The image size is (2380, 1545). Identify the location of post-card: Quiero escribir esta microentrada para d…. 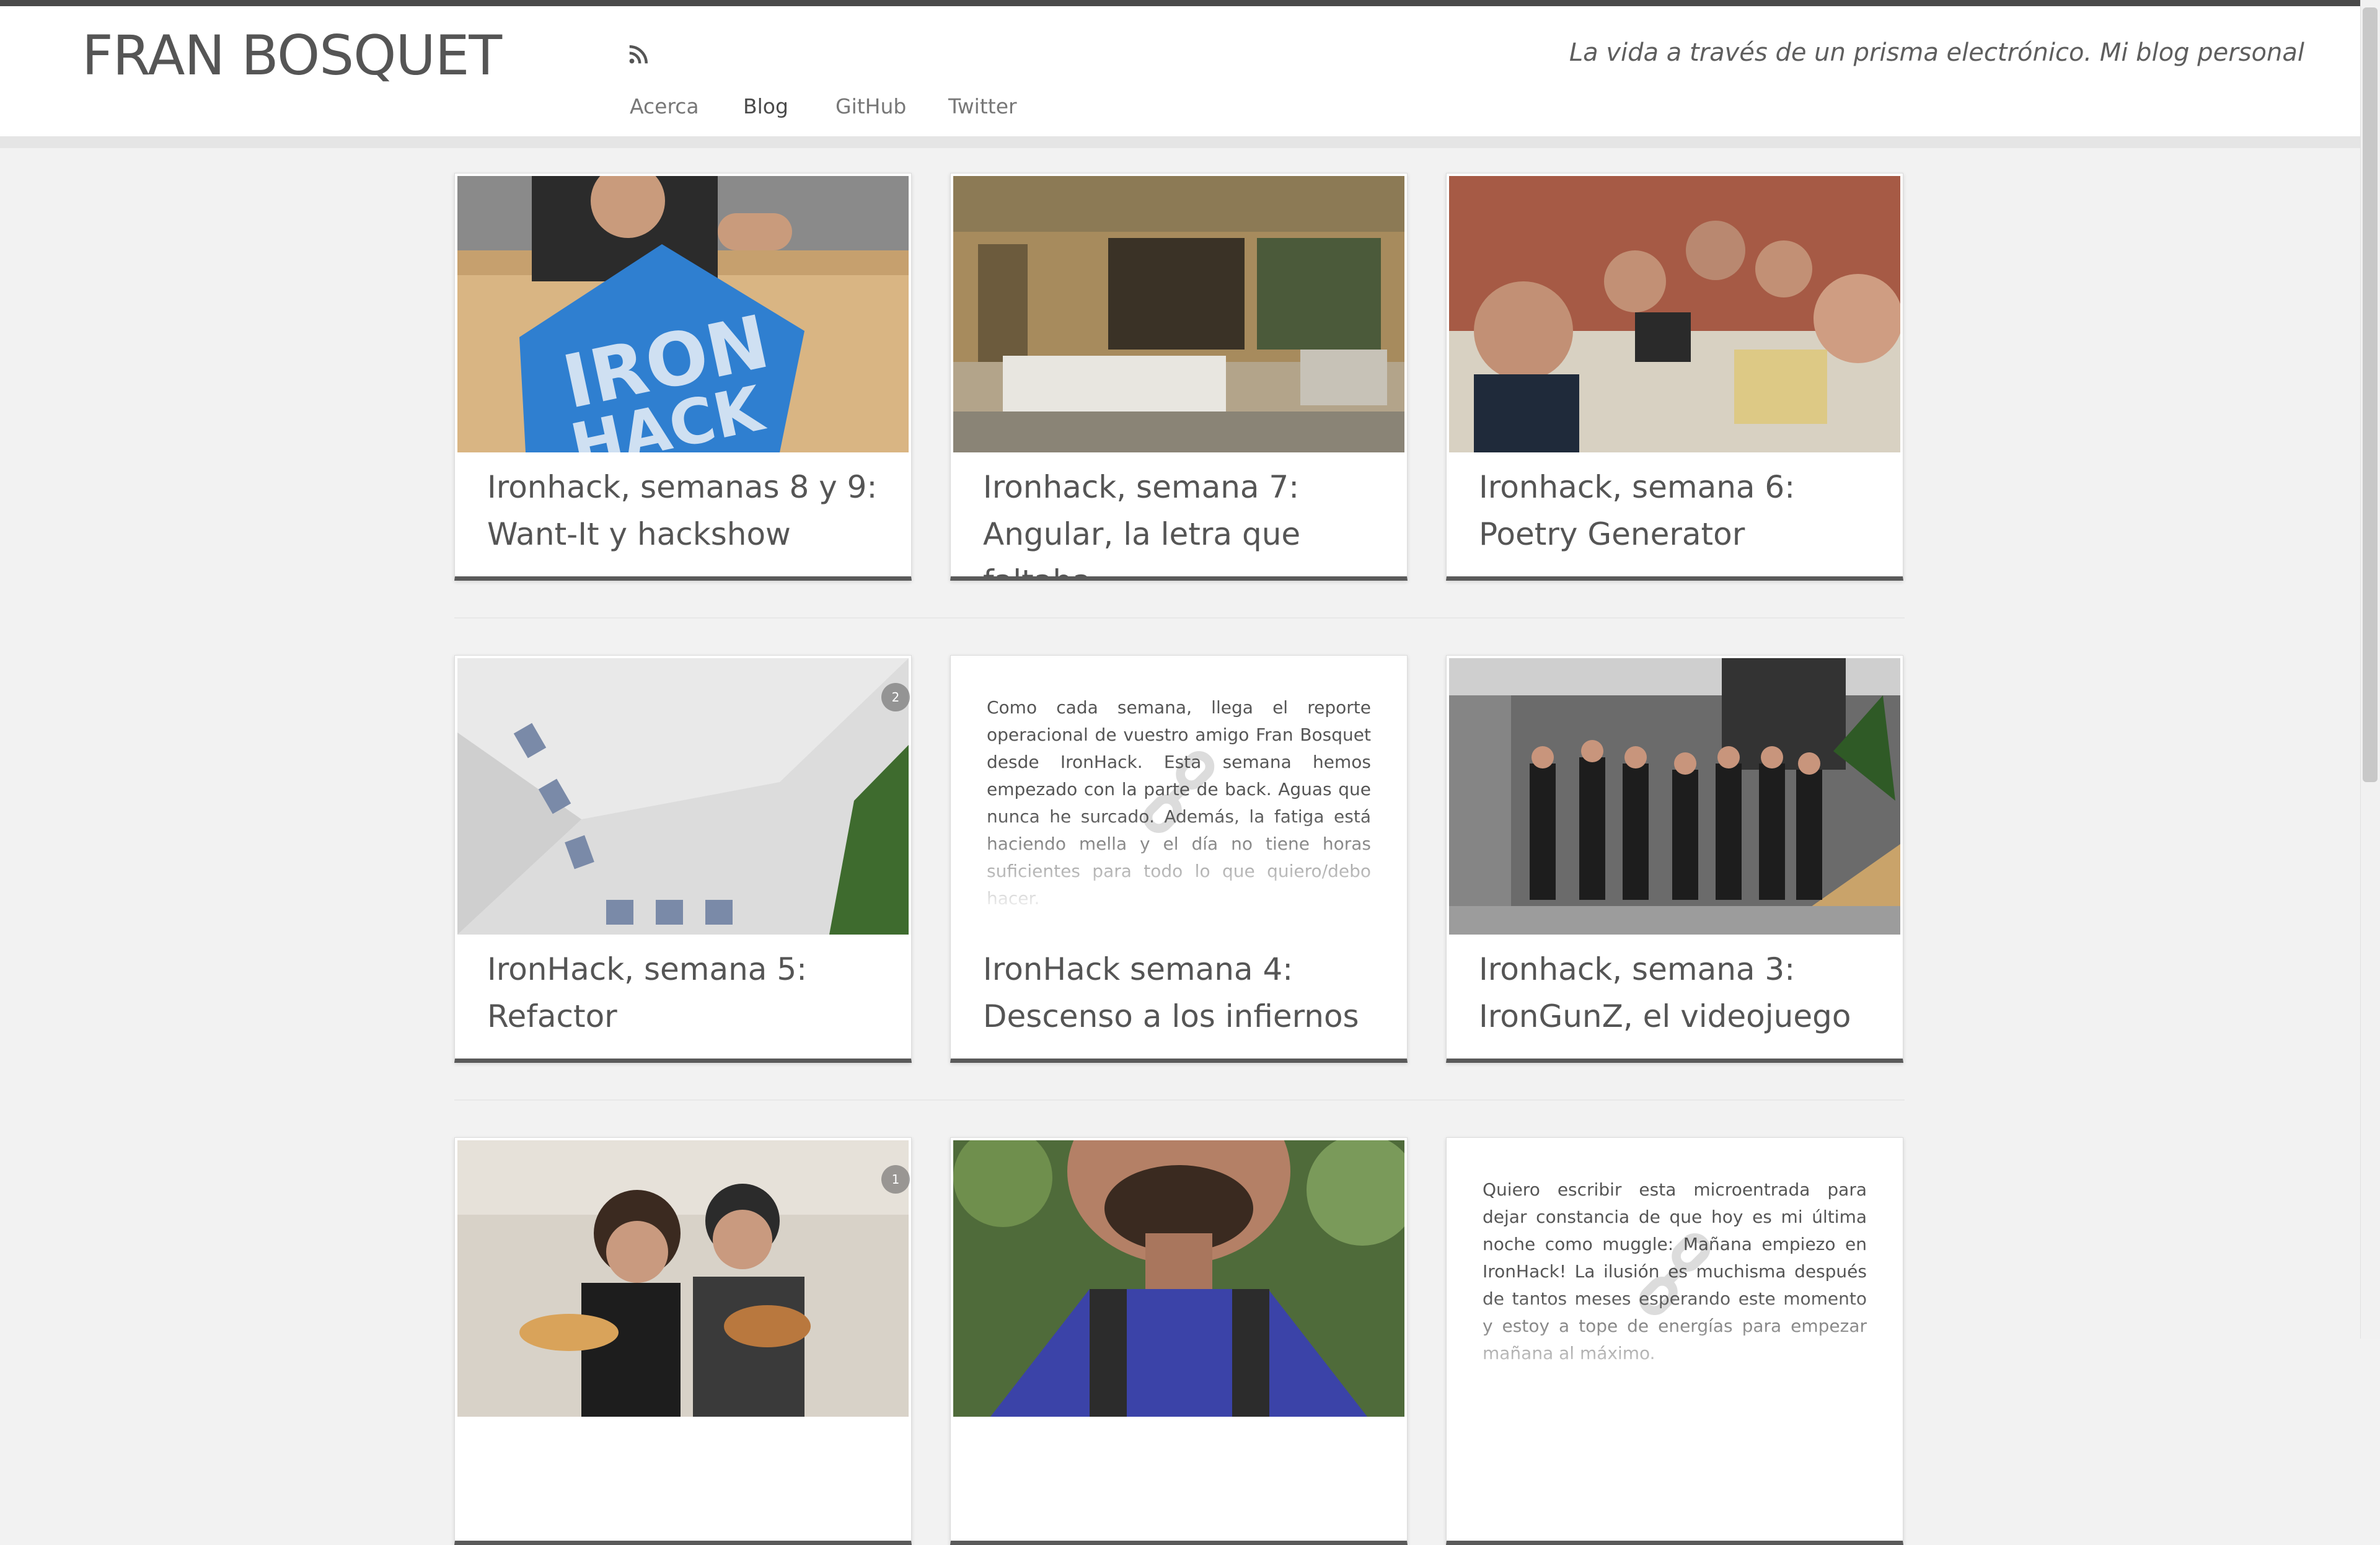
(1674, 1341).